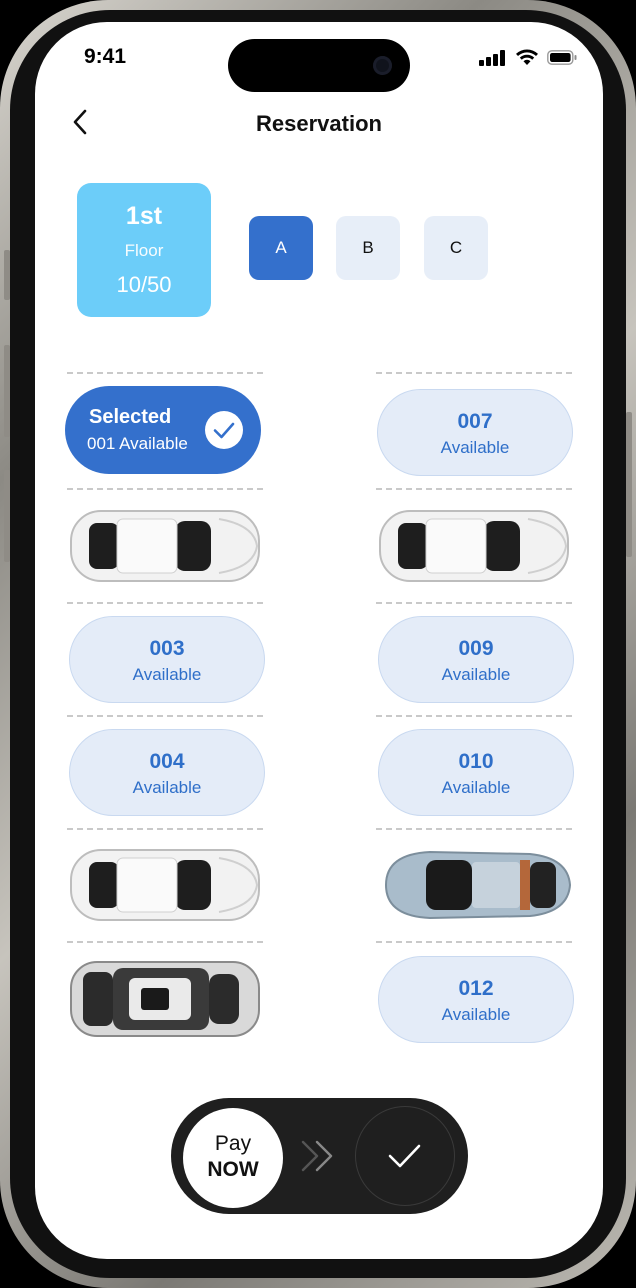 The width and height of the screenshot is (636, 1288). I want to click on slot-number: 012, so click(476, 988).